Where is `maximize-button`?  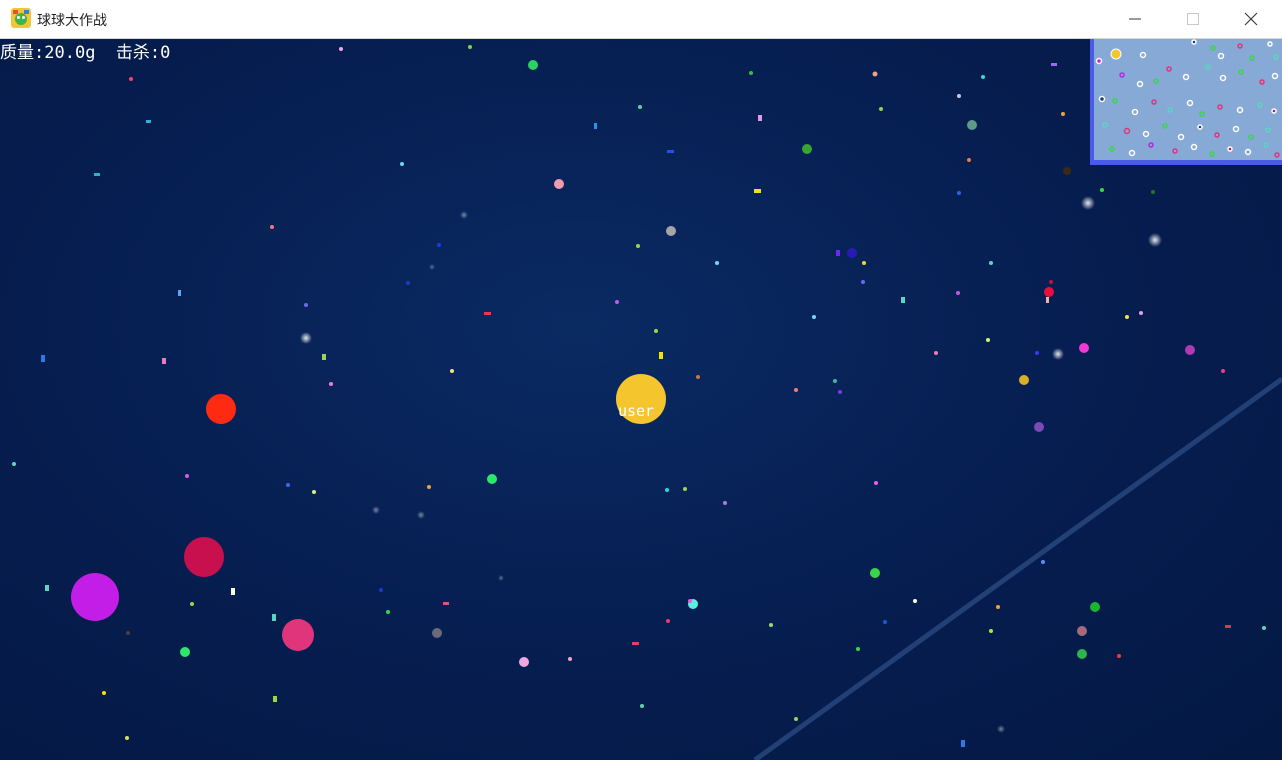 maximize-button is located at coordinates (1193, 19).